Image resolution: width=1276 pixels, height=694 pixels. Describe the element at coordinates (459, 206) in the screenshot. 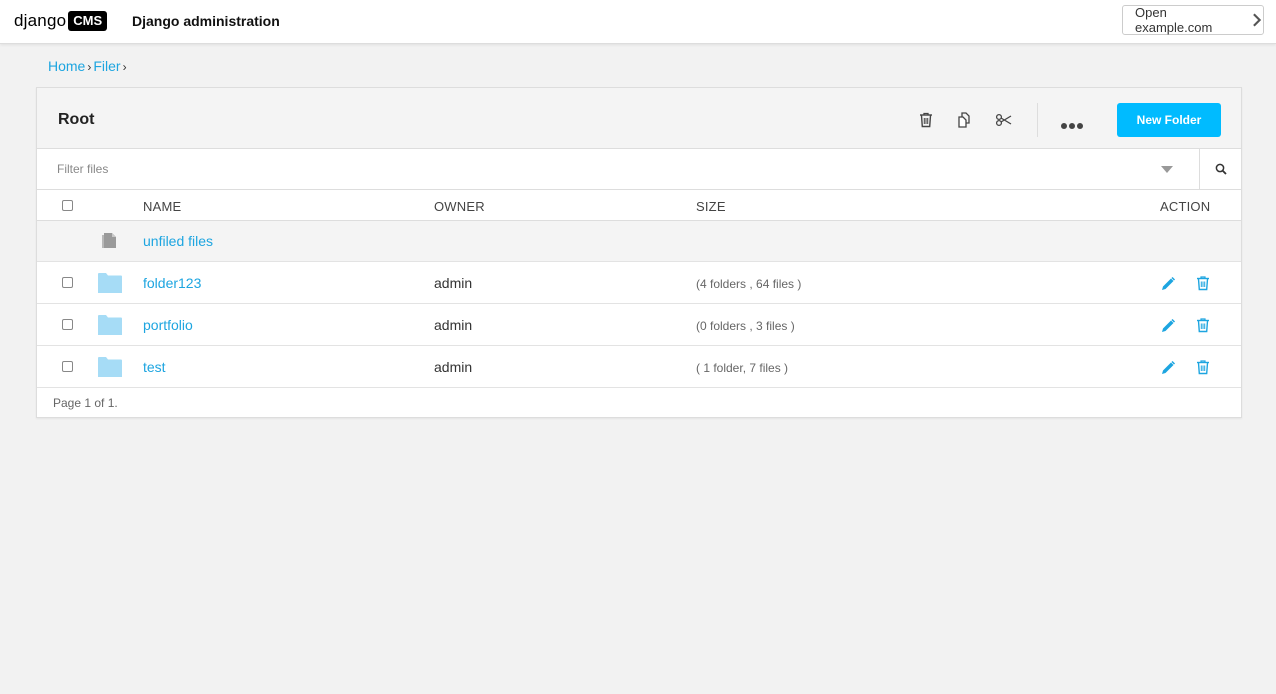

I see `header-owner: OWNER` at that location.